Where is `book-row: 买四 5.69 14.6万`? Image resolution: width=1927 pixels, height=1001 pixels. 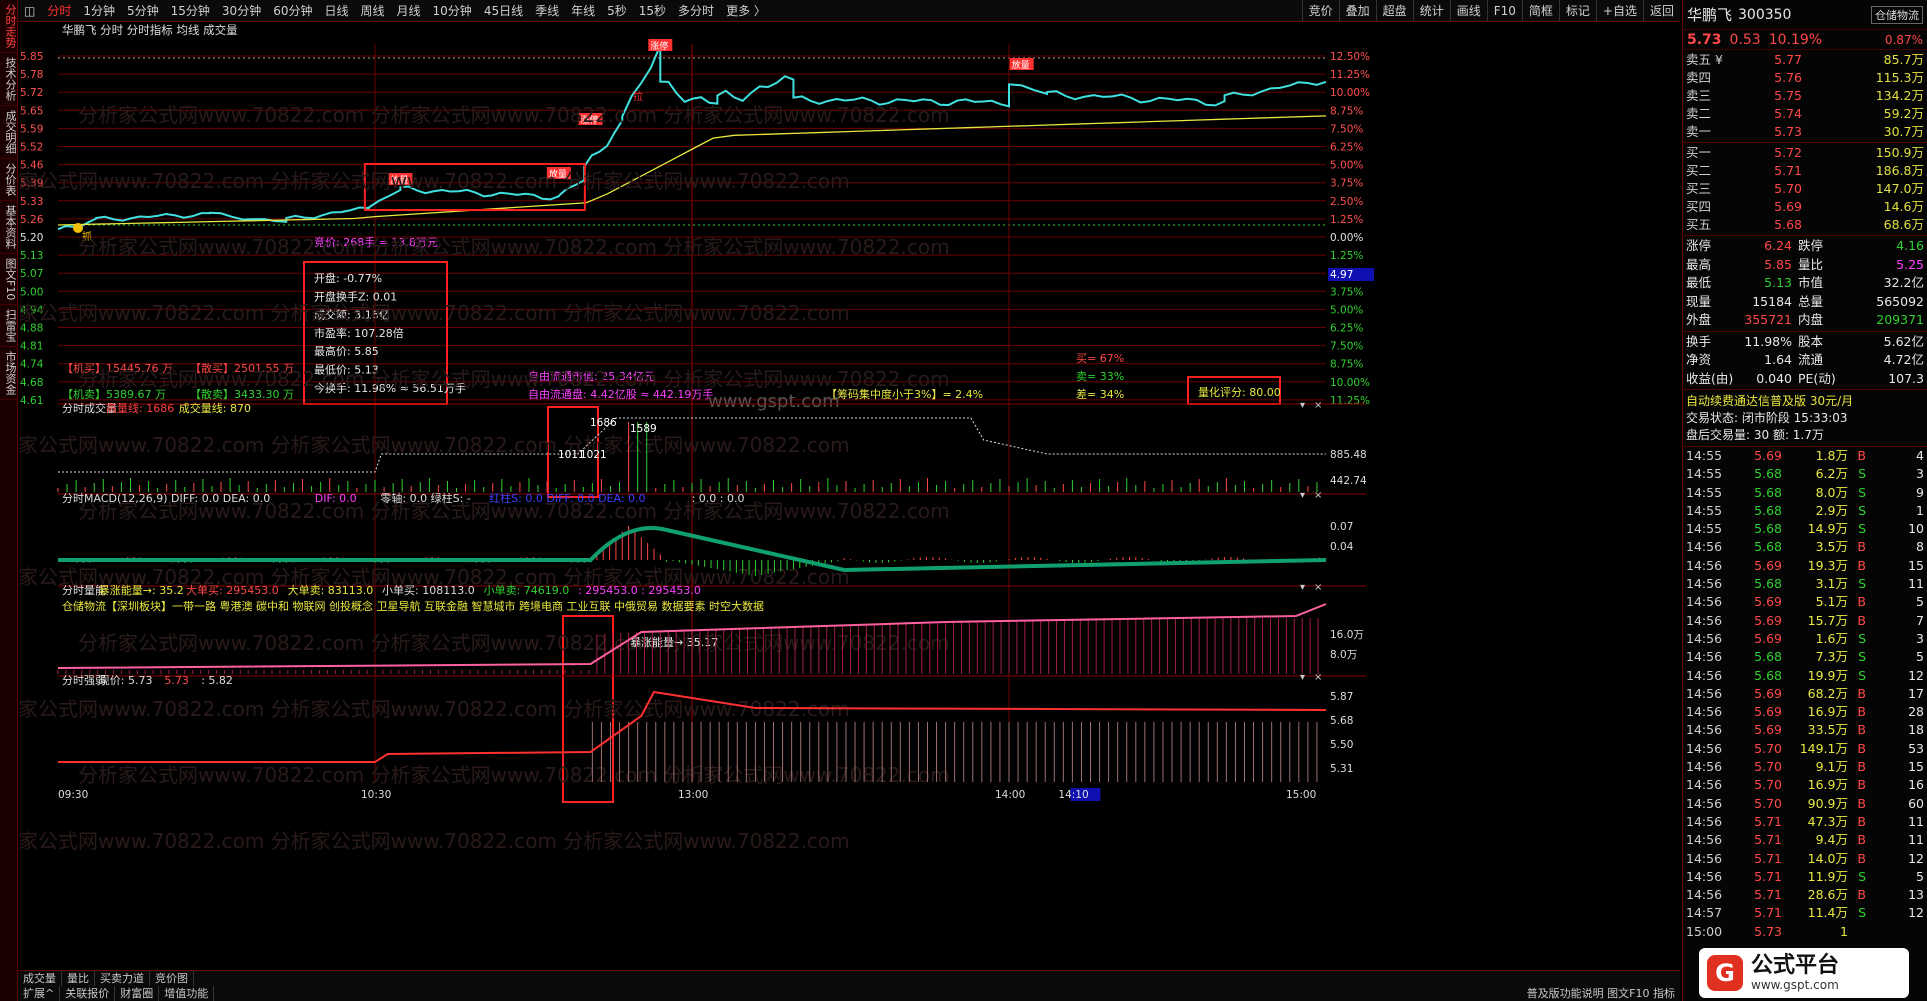
book-row: 买四 5.69 14.6万 is located at coordinates (1805, 207).